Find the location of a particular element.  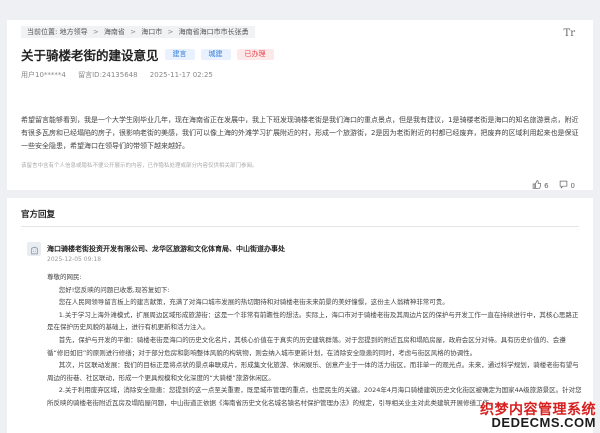

comment-button: 0 is located at coordinates (567, 185).